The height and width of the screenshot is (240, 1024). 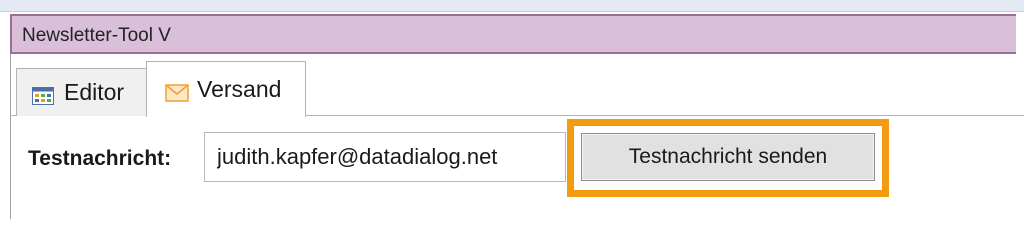 What do you see at coordinates (43, 94) in the screenshot?
I see `table-grid-icon` at bounding box center [43, 94].